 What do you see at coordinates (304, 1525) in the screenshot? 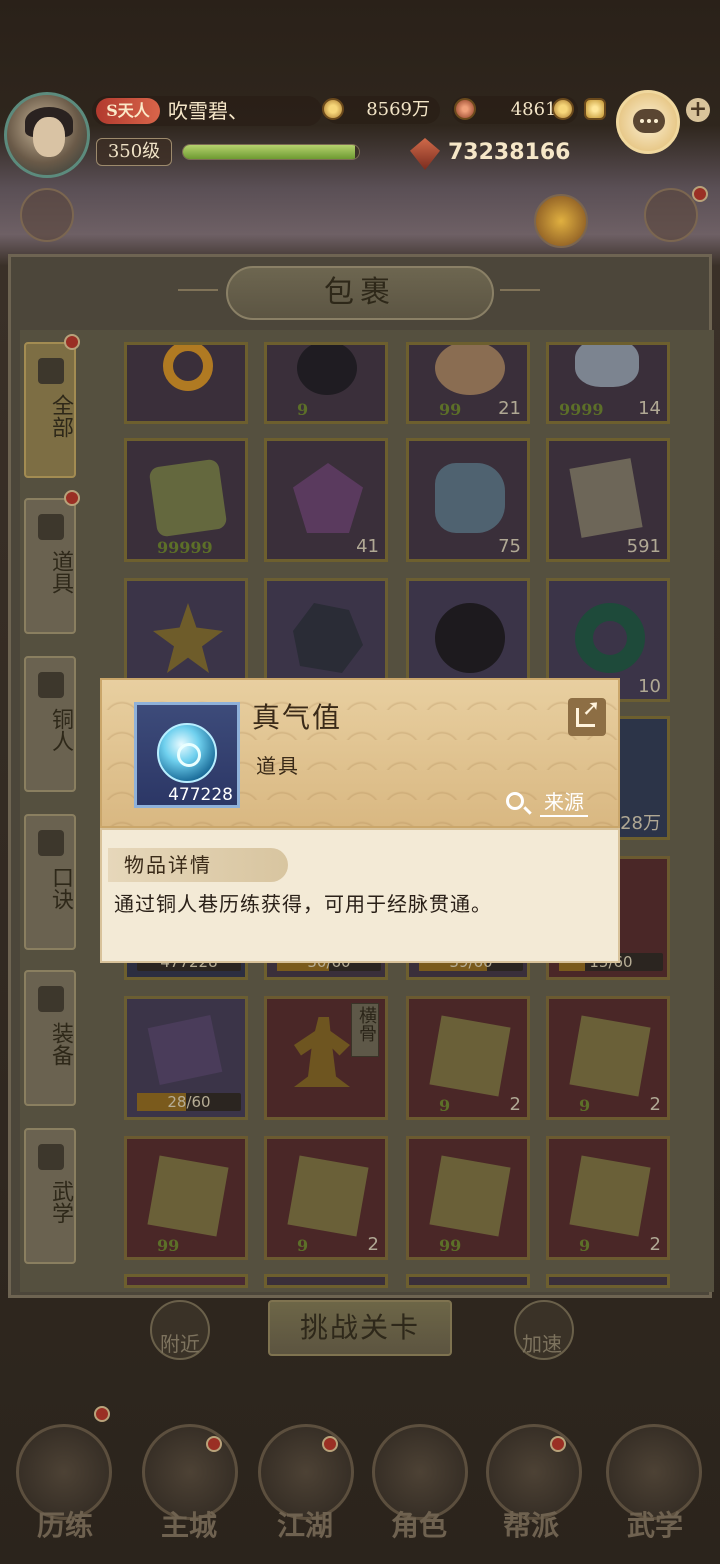
I see `nav-label: 江湖` at bounding box center [304, 1525].